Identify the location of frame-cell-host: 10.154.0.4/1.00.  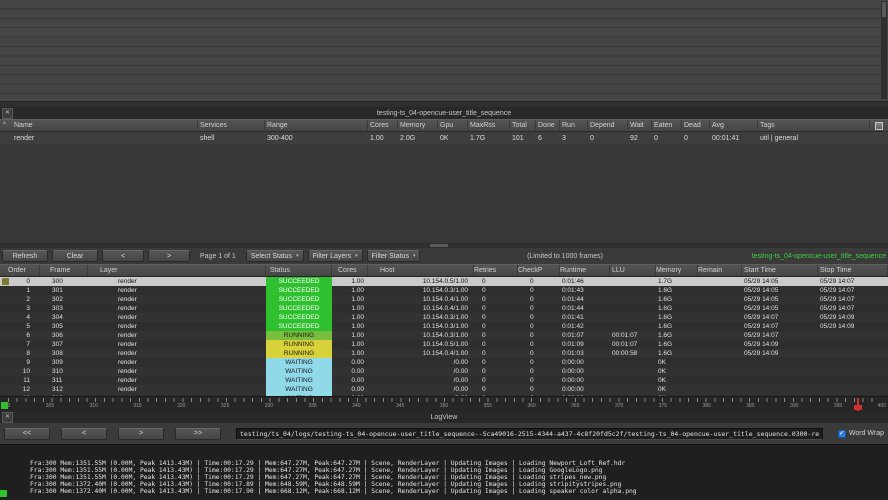
(445, 299).